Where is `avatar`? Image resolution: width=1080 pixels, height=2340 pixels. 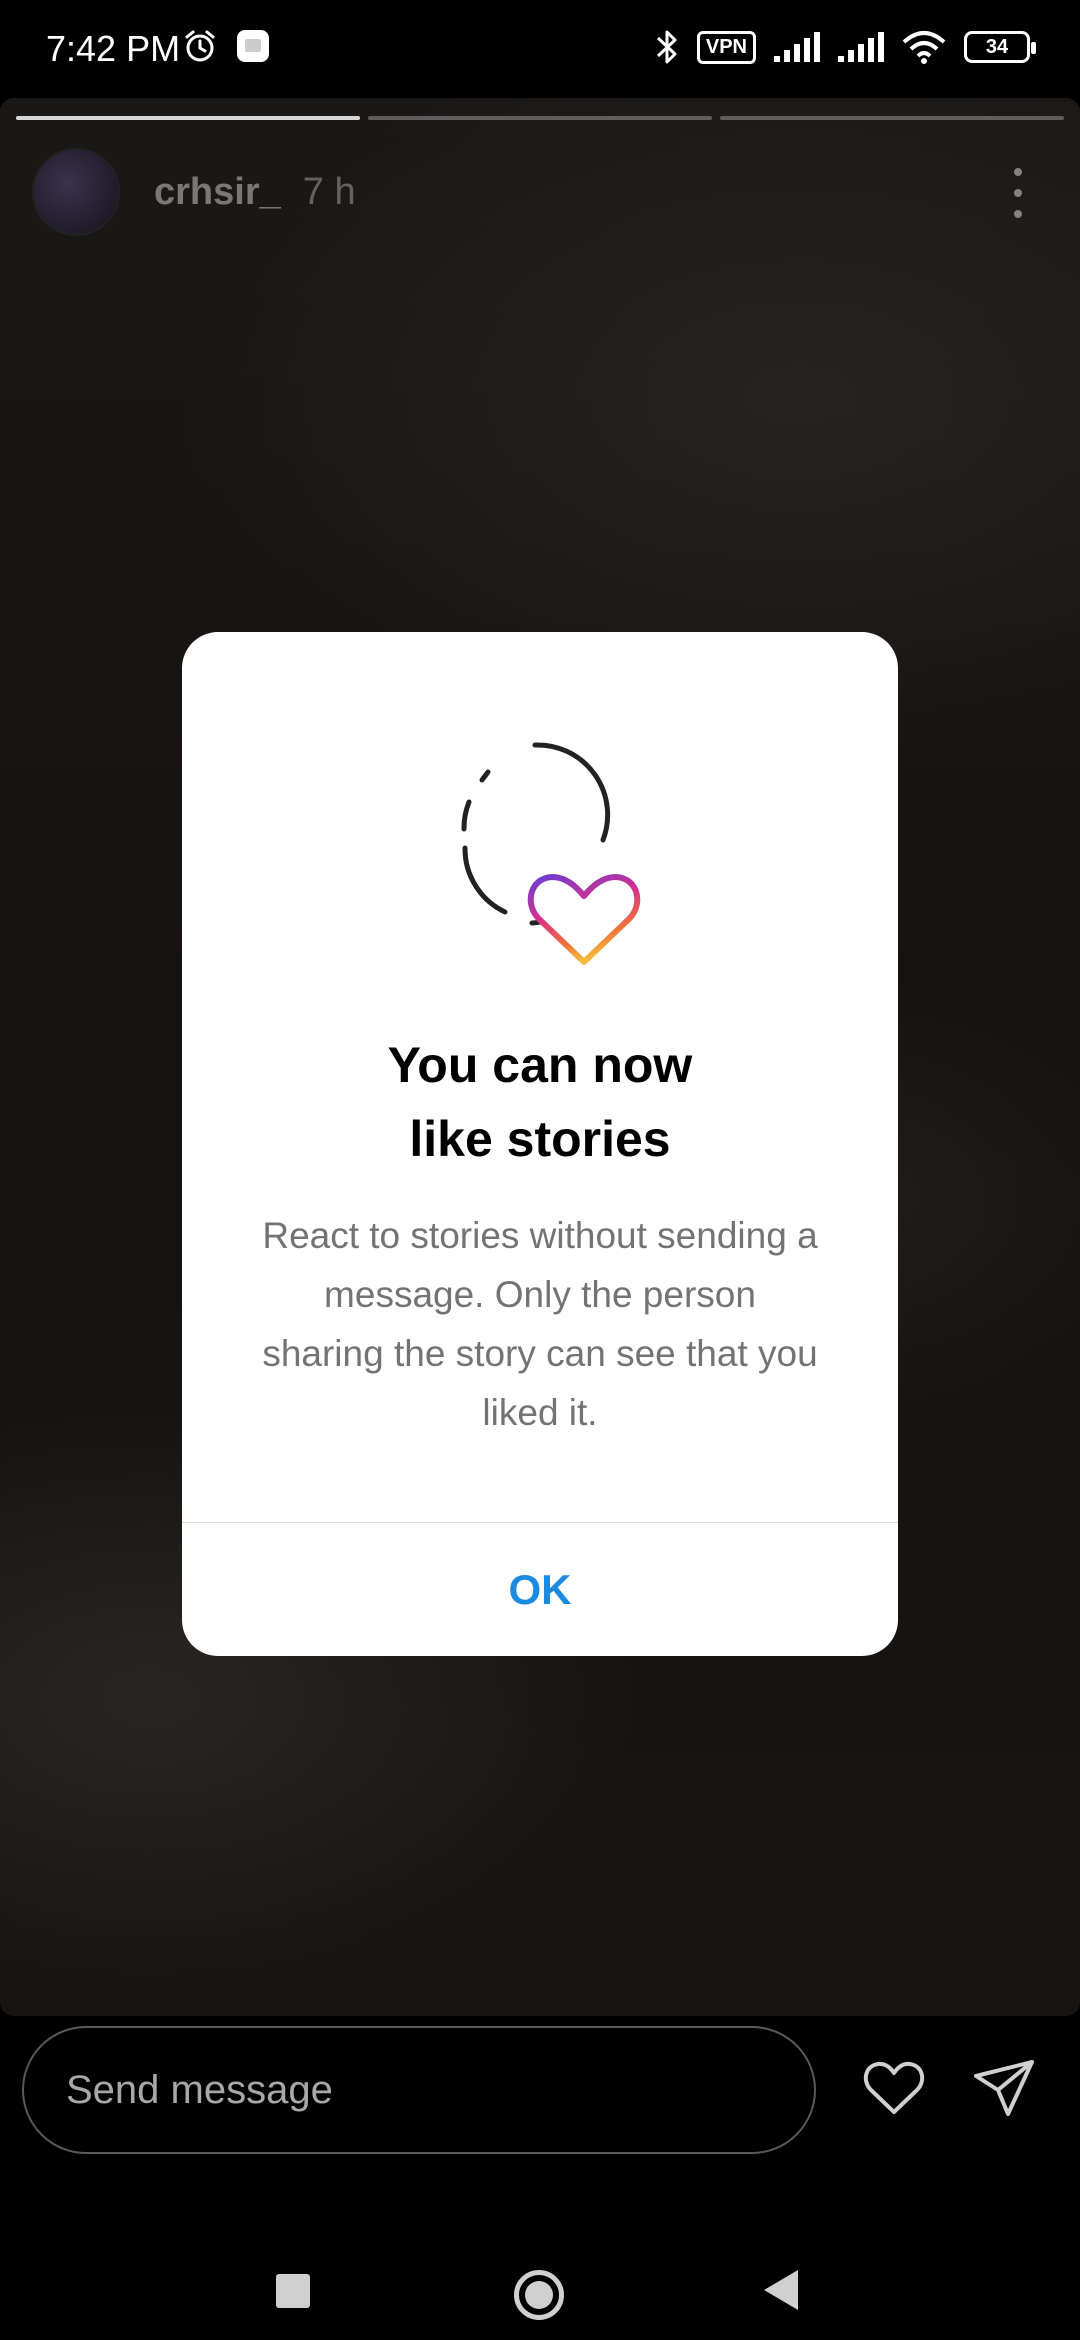 avatar is located at coordinates (76, 192).